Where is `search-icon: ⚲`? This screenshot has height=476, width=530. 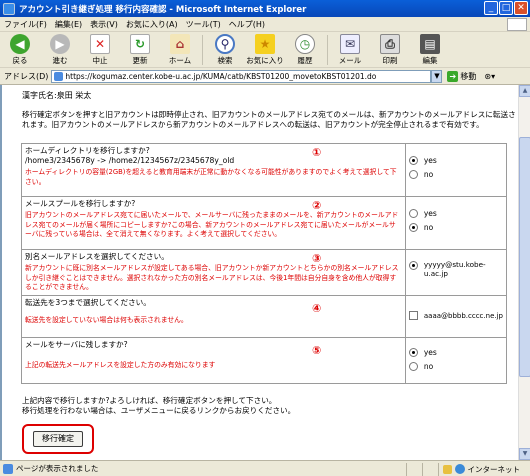 search-icon: ⚲ is located at coordinates (225, 44).